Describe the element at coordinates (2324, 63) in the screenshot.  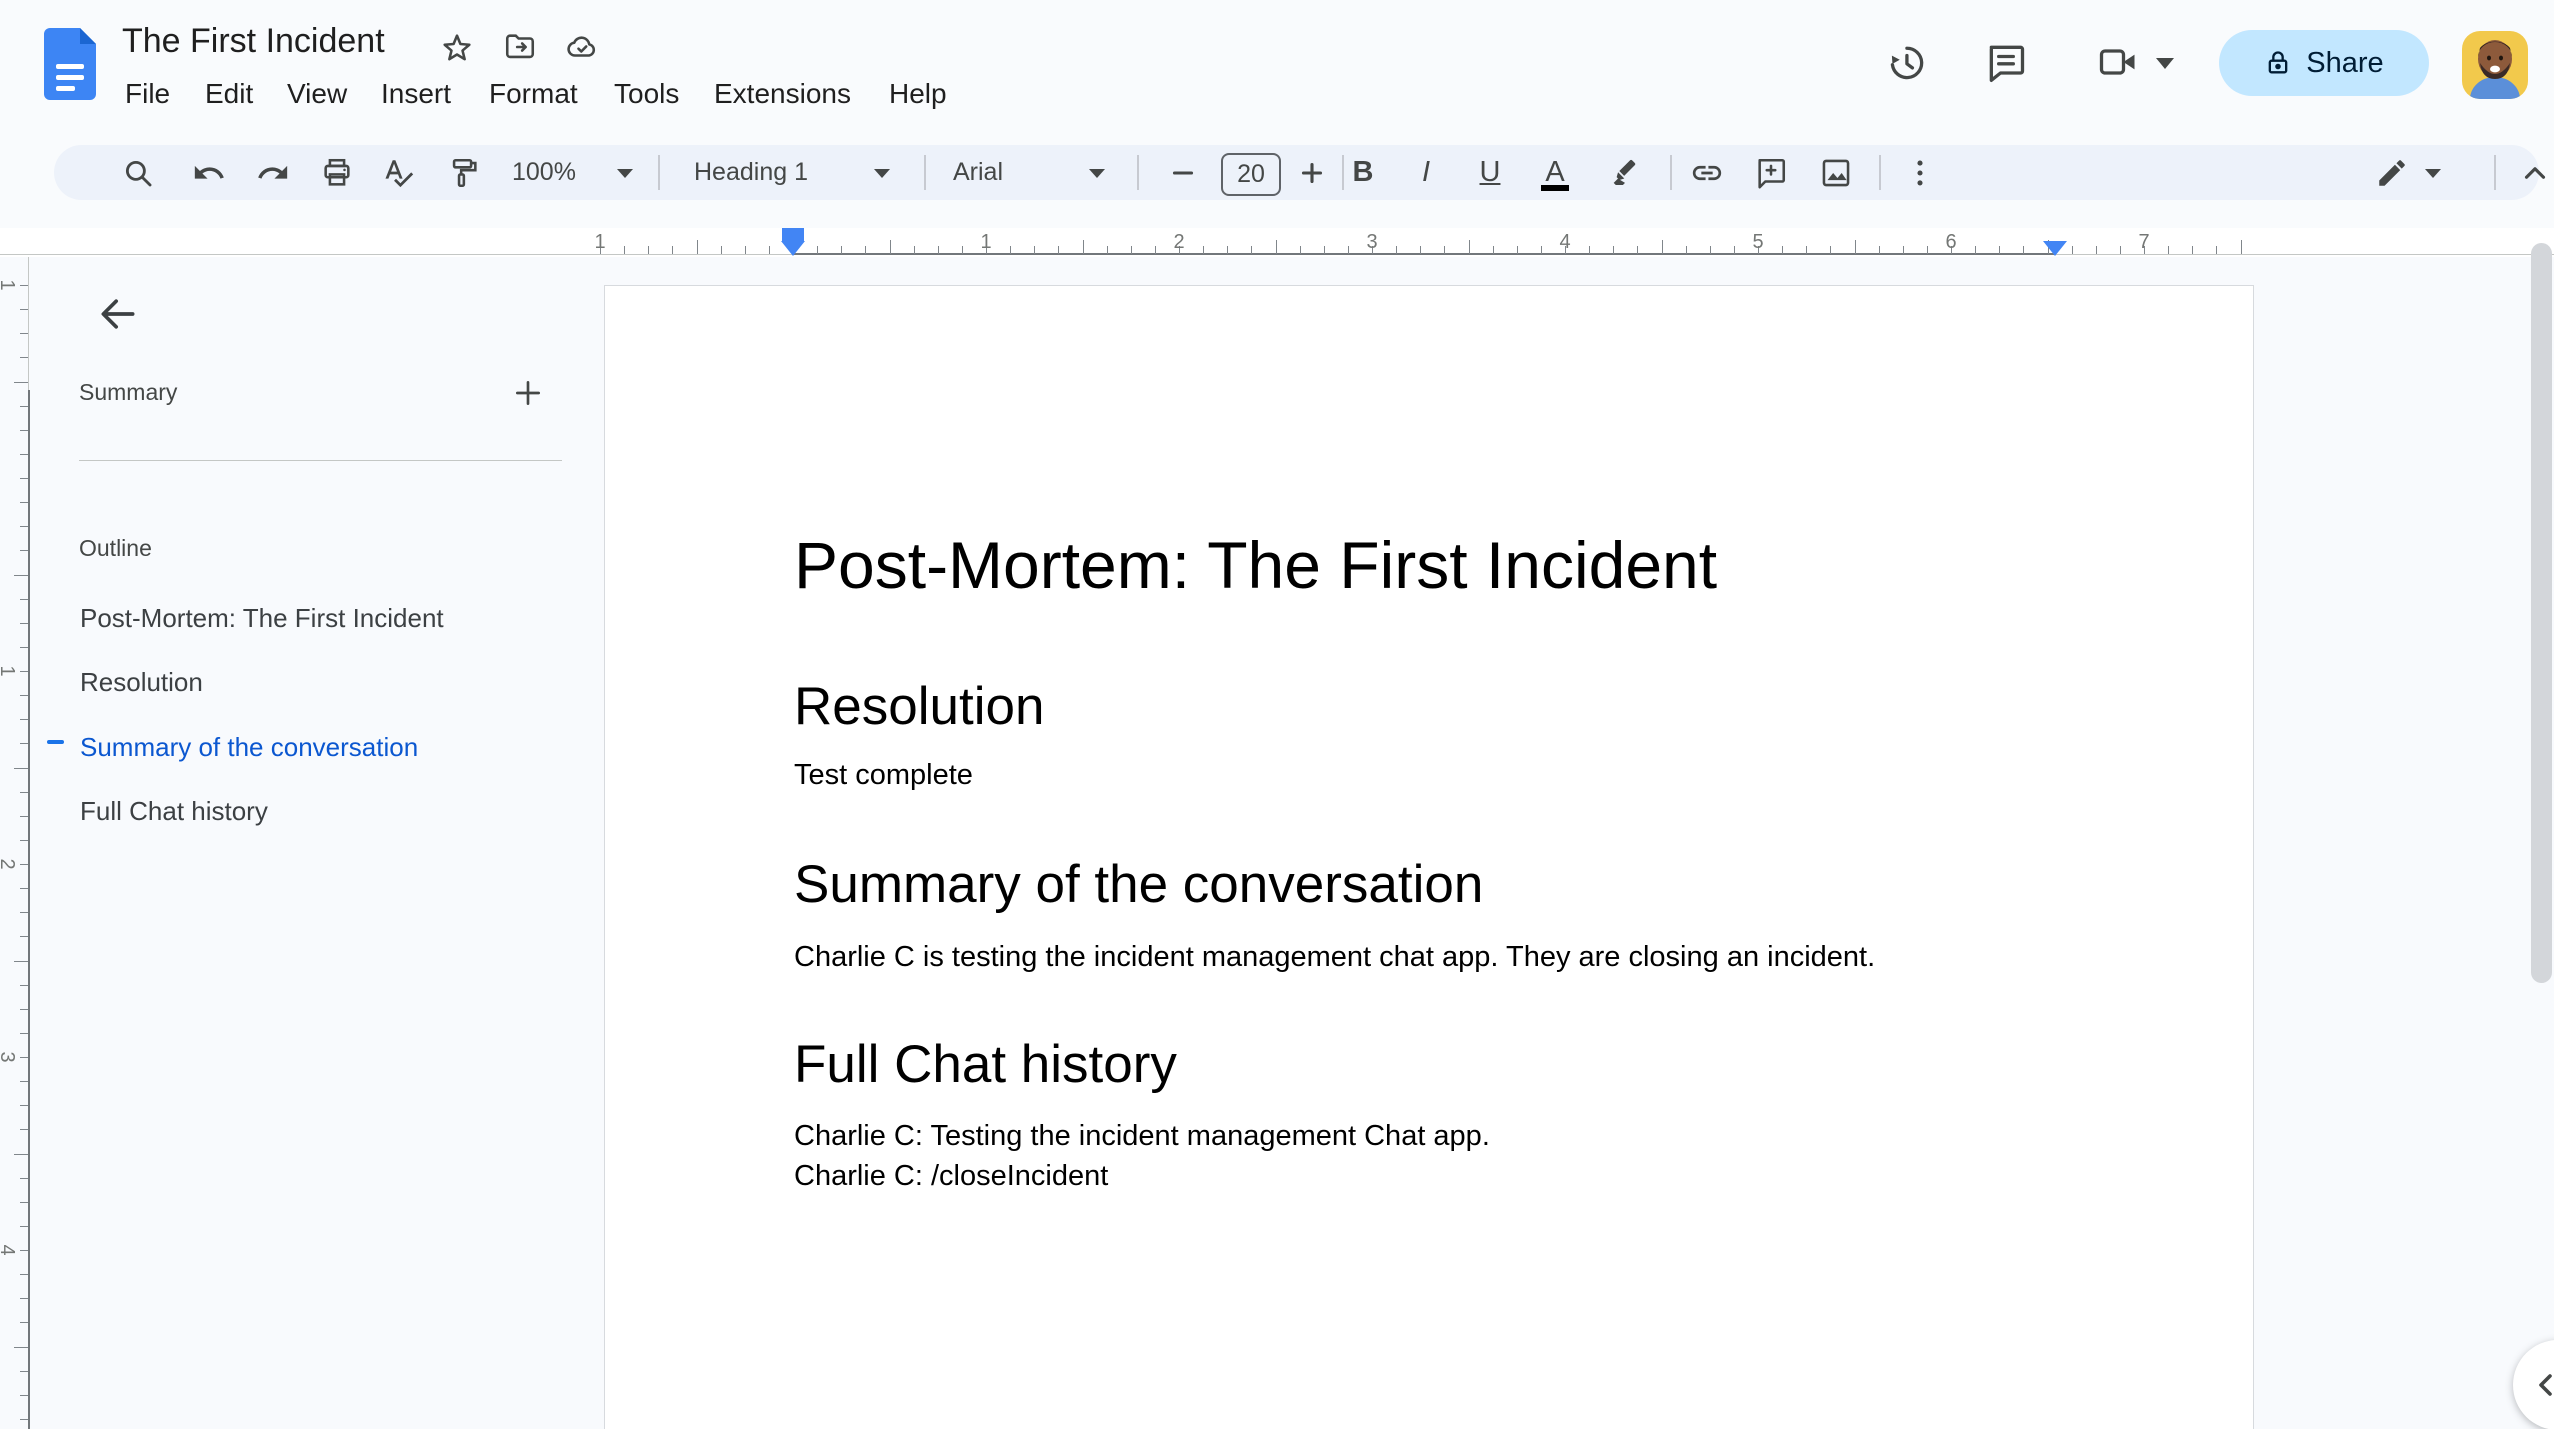
I see `share-button: Share` at that location.